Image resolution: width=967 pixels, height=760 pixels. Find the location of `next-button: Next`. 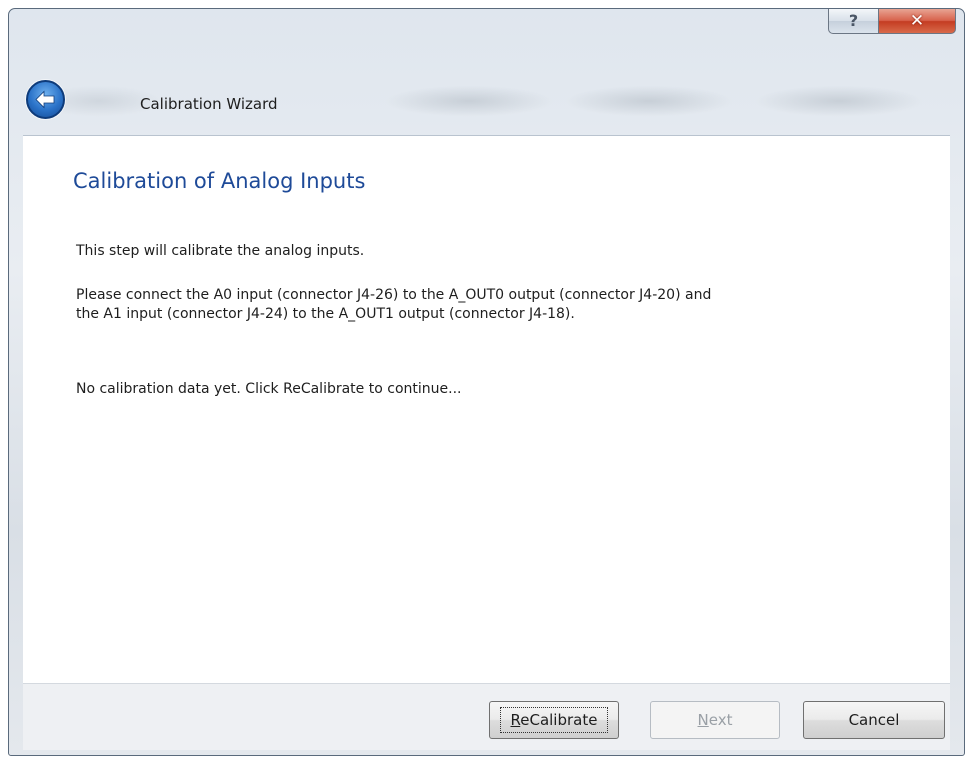

next-button: Next is located at coordinates (715, 720).